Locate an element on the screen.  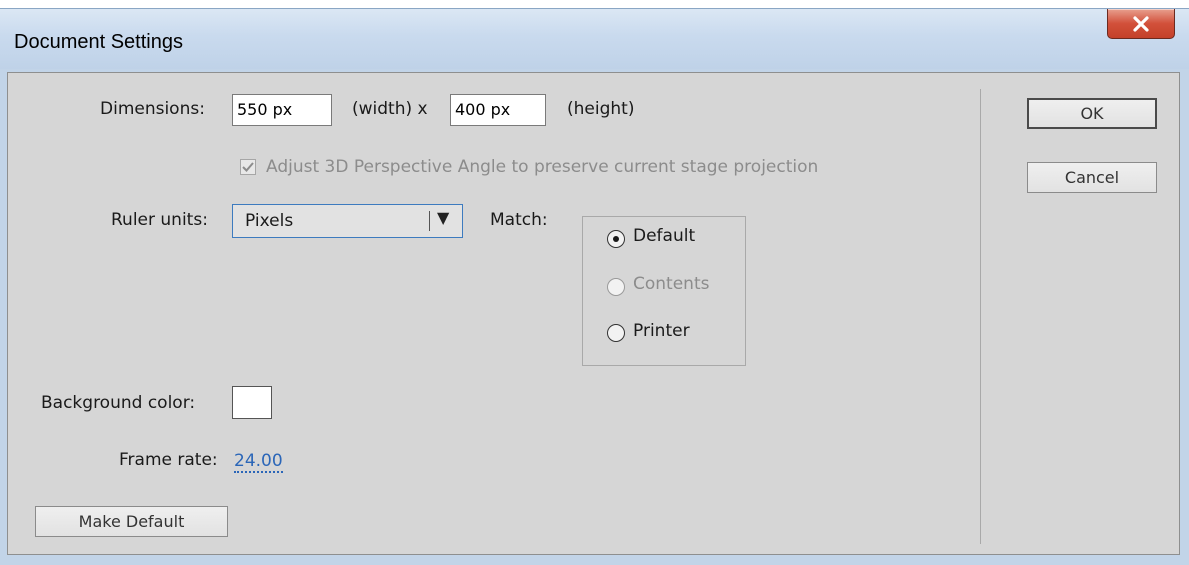
background-color-label: Background color: is located at coordinates (118, 403).